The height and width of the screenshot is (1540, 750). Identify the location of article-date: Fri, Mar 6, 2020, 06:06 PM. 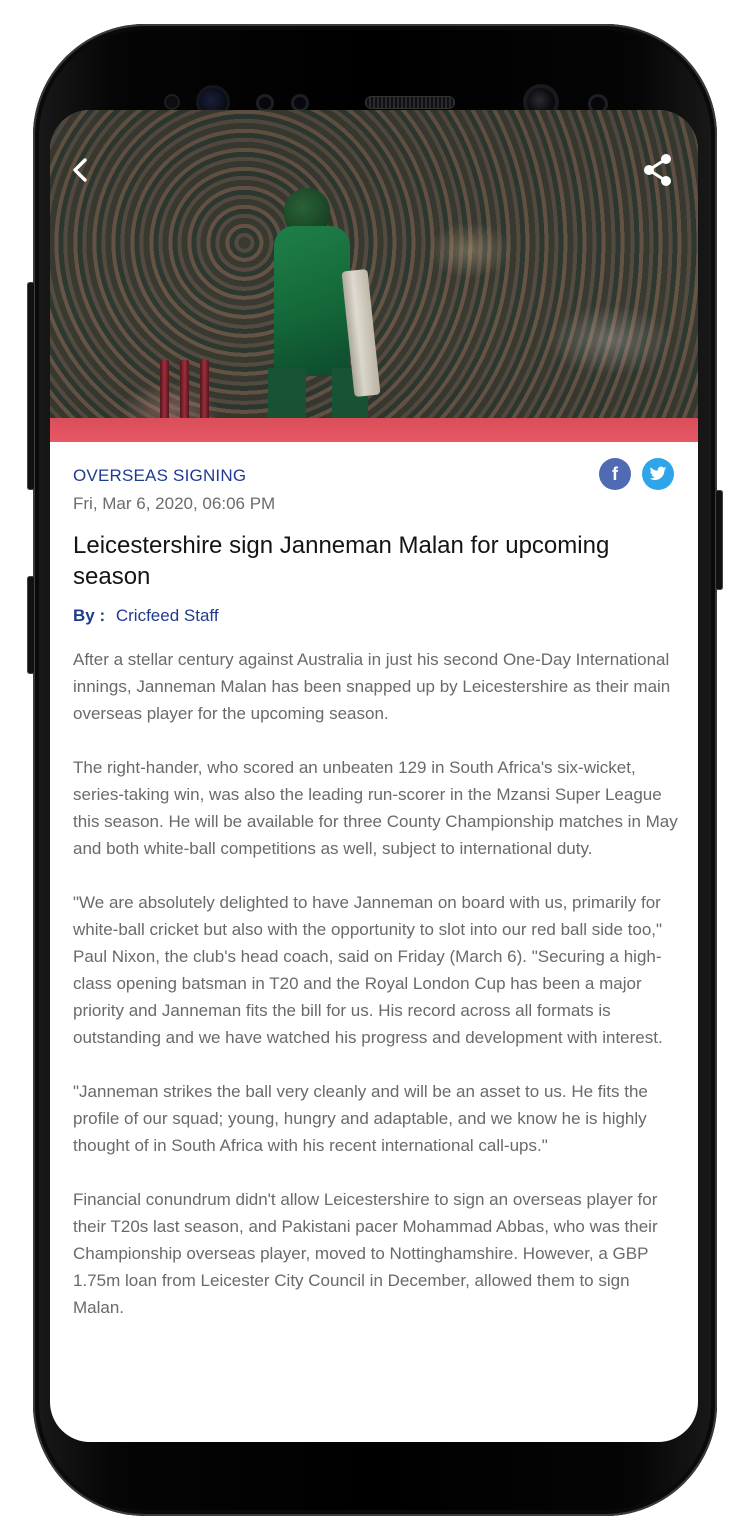
(174, 503).